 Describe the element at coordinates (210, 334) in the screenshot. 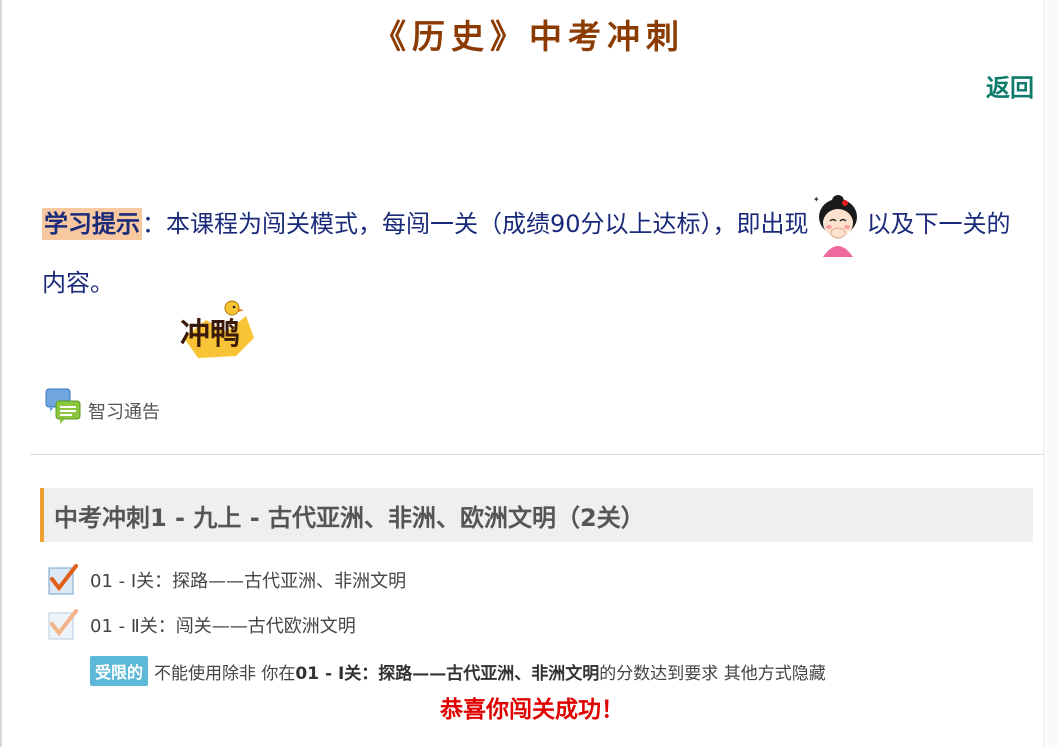

I see `svg-text: 冲鸭` at that location.